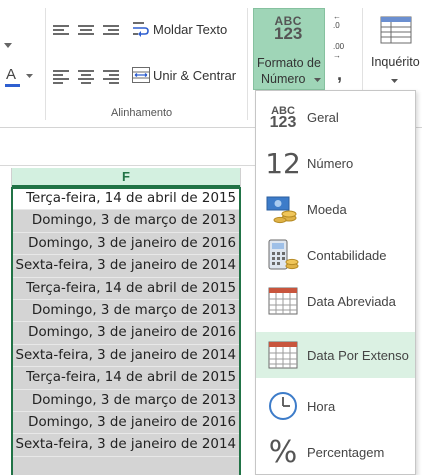  Describe the element at coordinates (283, 355) in the screenshot. I see `long-date-calendar-icon` at that location.